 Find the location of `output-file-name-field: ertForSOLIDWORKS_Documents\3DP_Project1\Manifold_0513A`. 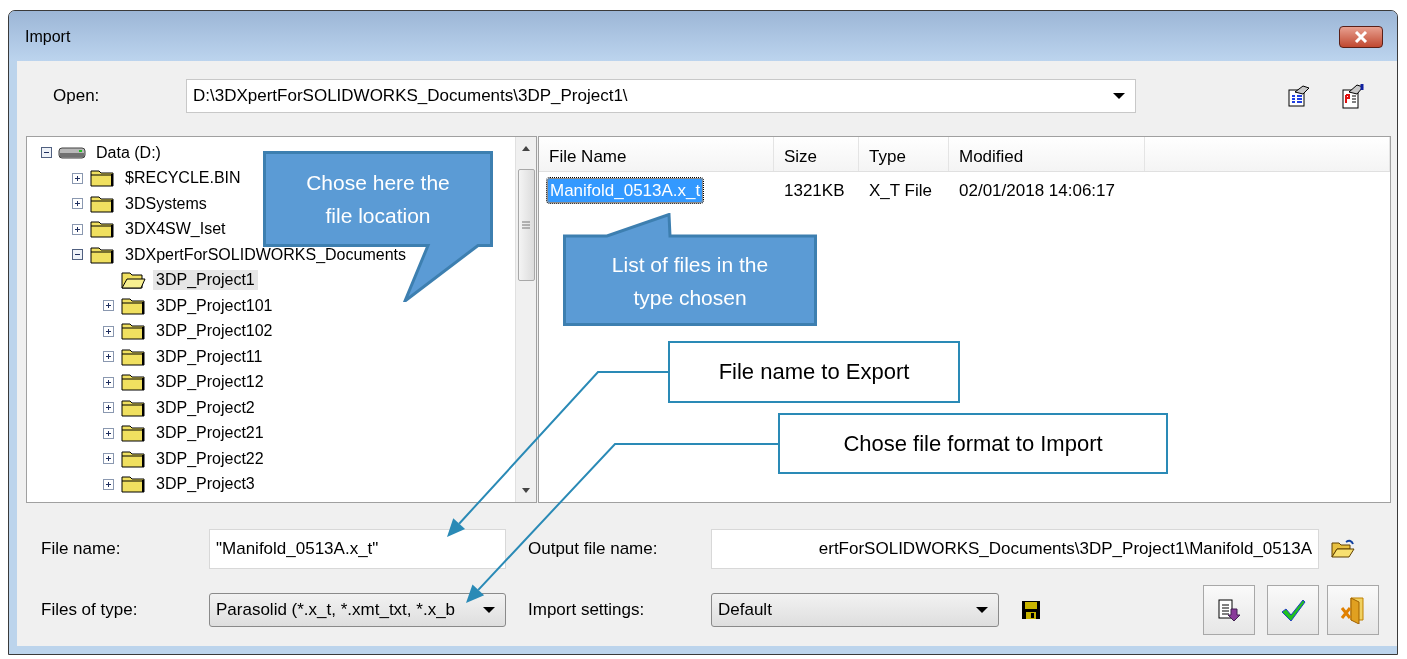

output-file-name-field: ertForSOLIDWORKS_Documents\3DP_Project1\Manifold_0513A is located at coordinates (1015, 549).